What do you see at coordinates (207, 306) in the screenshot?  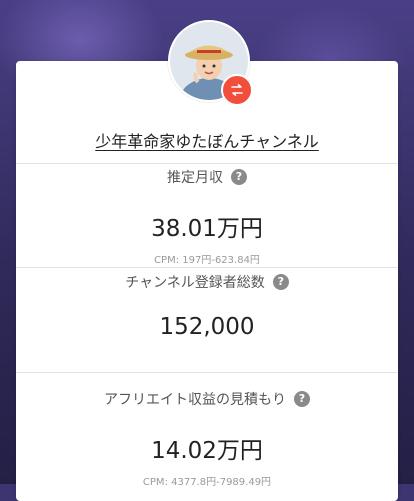 I see `subscribers-section: チャンネル登録者総数 ? 152,000` at bounding box center [207, 306].